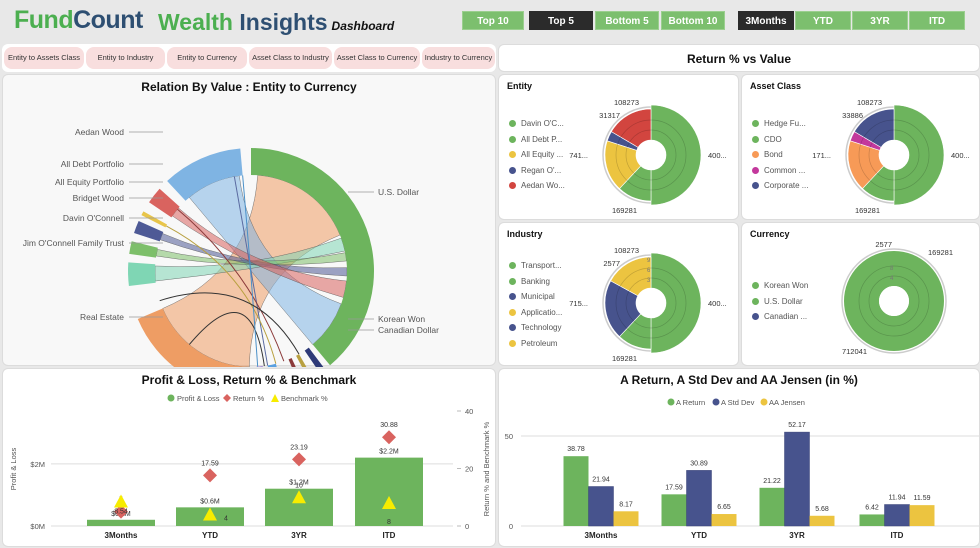 This screenshot has height=548, width=980. What do you see at coordinates (44, 58) in the screenshot?
I see `tab-entity-to-assets-class: Entity to Assets Class` at bounding box center [44, 58].